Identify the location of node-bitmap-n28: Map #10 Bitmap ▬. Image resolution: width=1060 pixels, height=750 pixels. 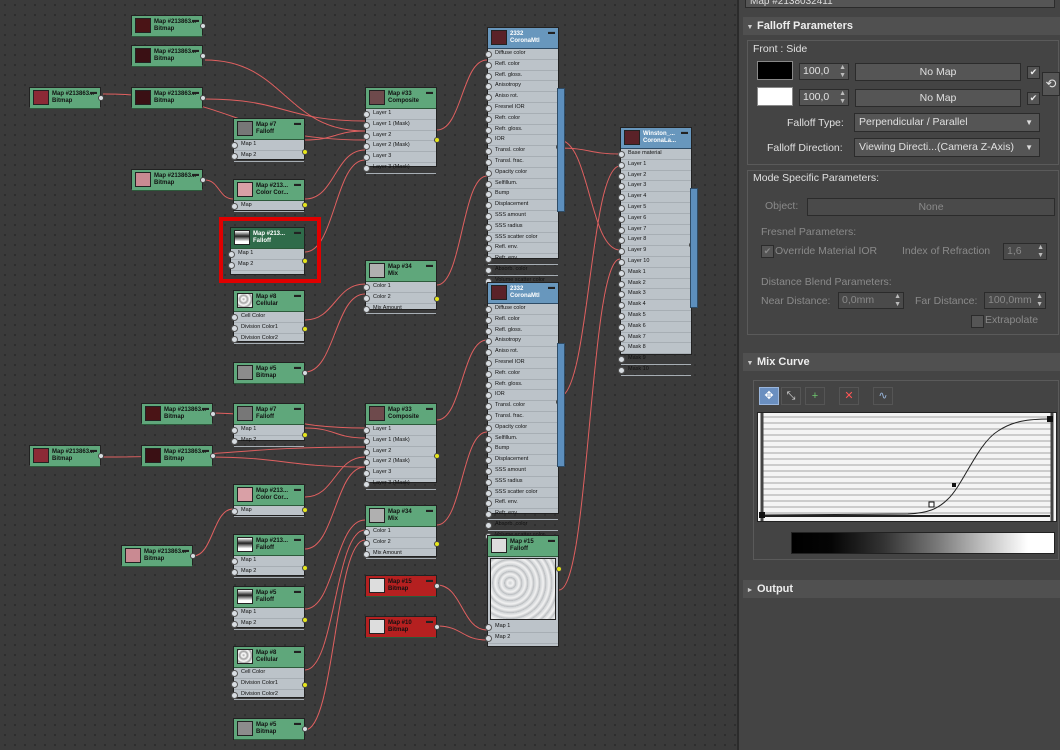
(402, 627).